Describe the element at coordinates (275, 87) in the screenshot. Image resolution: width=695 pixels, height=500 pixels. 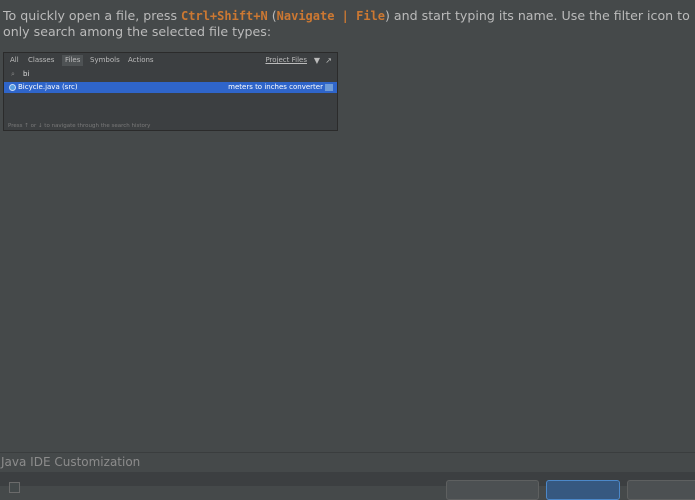
I see `result-module: meters to inches converter` at that location.